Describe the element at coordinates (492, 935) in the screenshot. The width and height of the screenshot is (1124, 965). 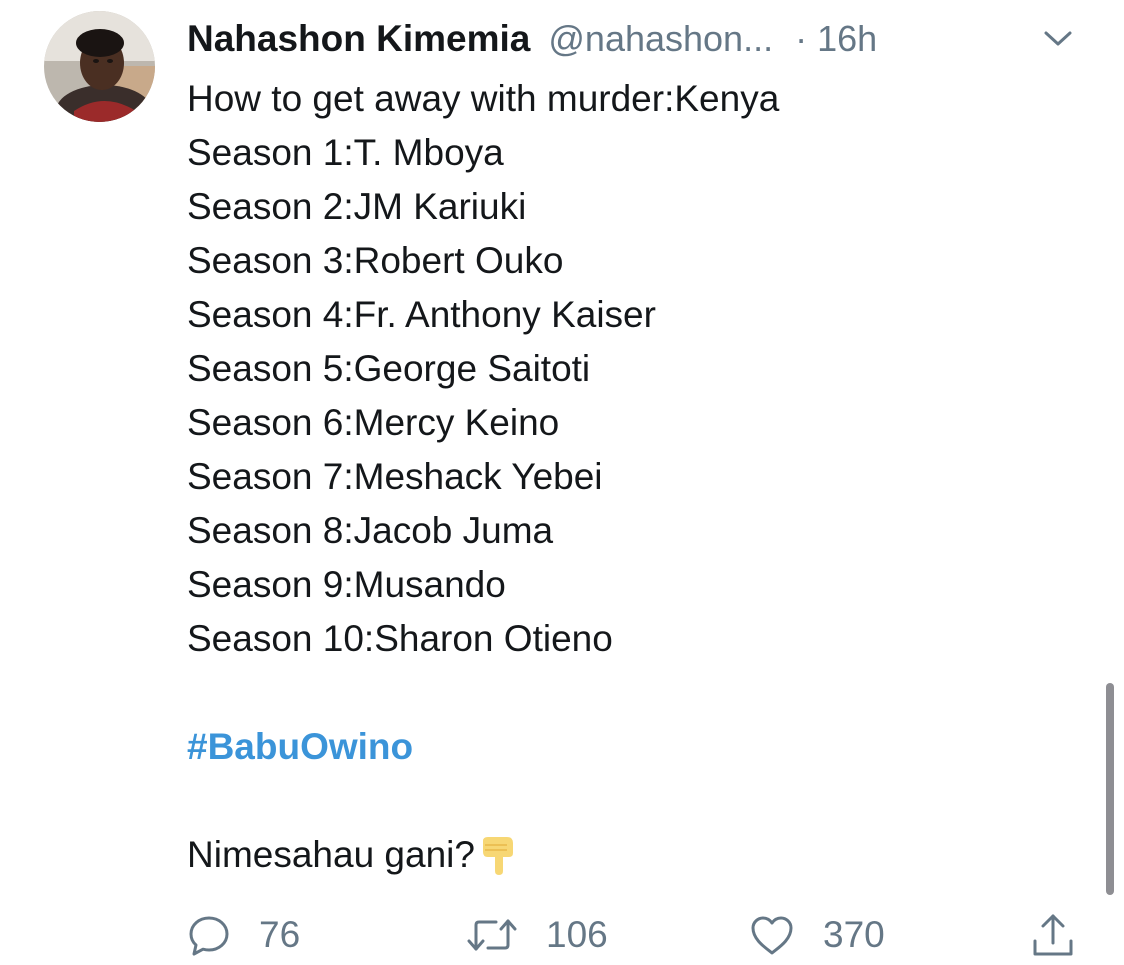
I see `retweet-icon` at that location.